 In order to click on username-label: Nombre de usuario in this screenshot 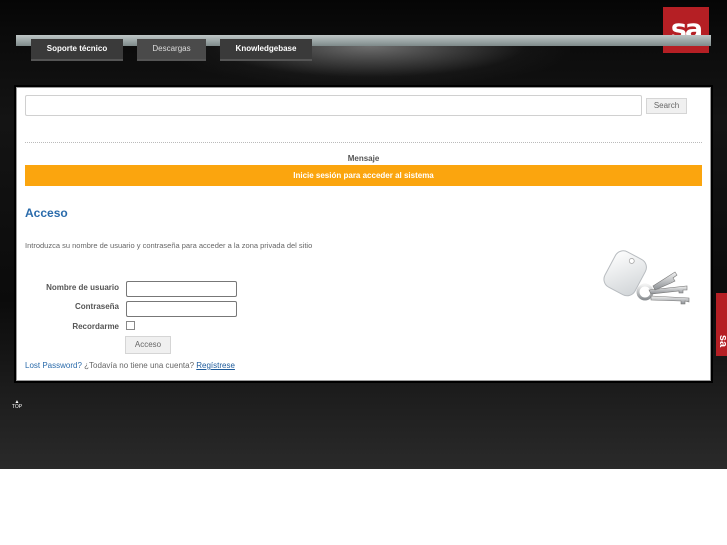, I will do `click(82, 287)`.